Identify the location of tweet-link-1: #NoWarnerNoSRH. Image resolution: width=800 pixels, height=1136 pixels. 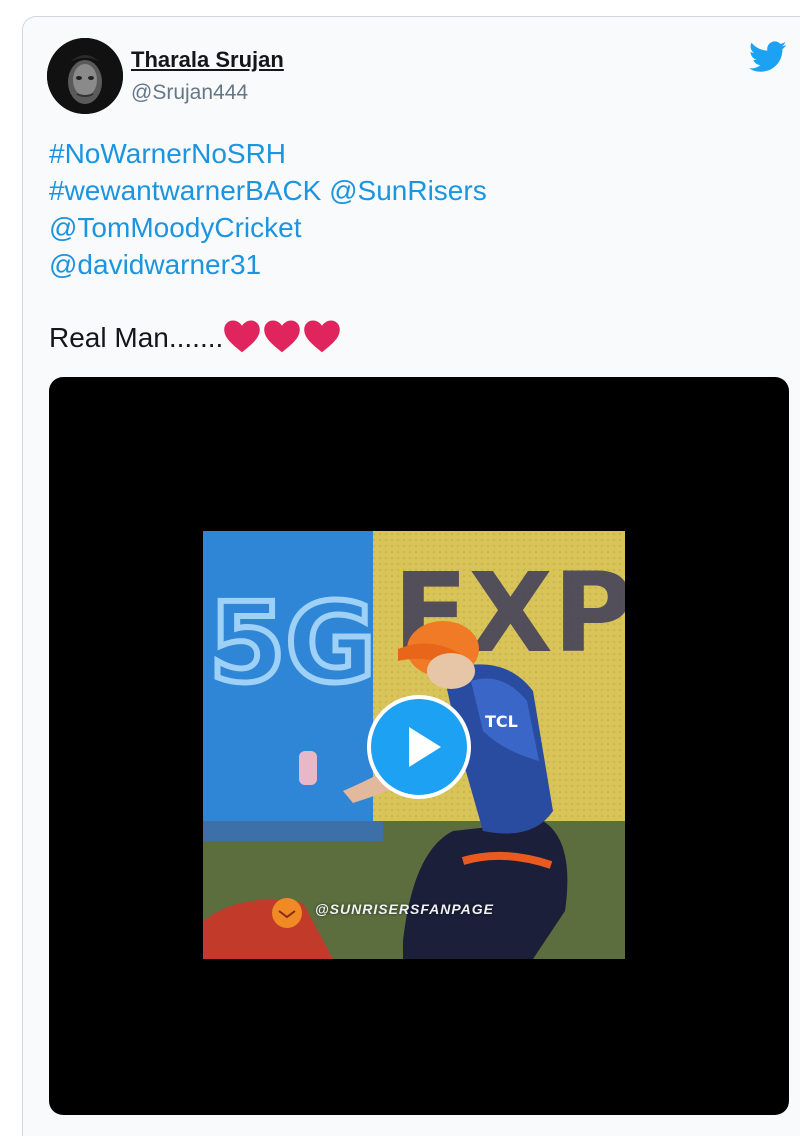
(268, 153).